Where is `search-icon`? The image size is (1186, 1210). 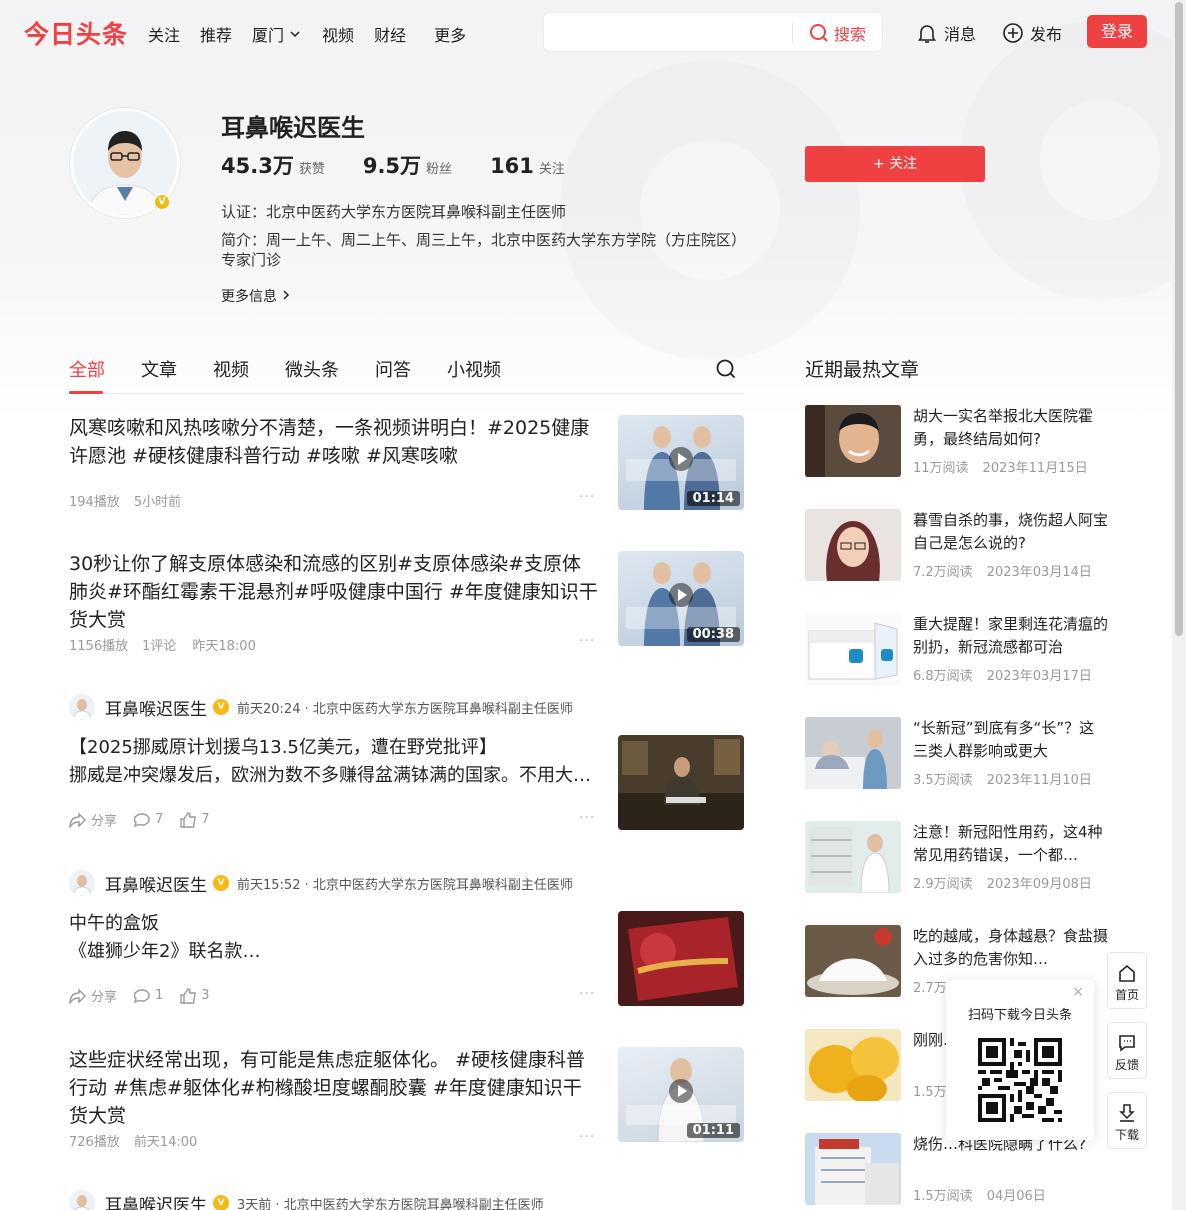
search-icon is located at coordinates (726, 369).